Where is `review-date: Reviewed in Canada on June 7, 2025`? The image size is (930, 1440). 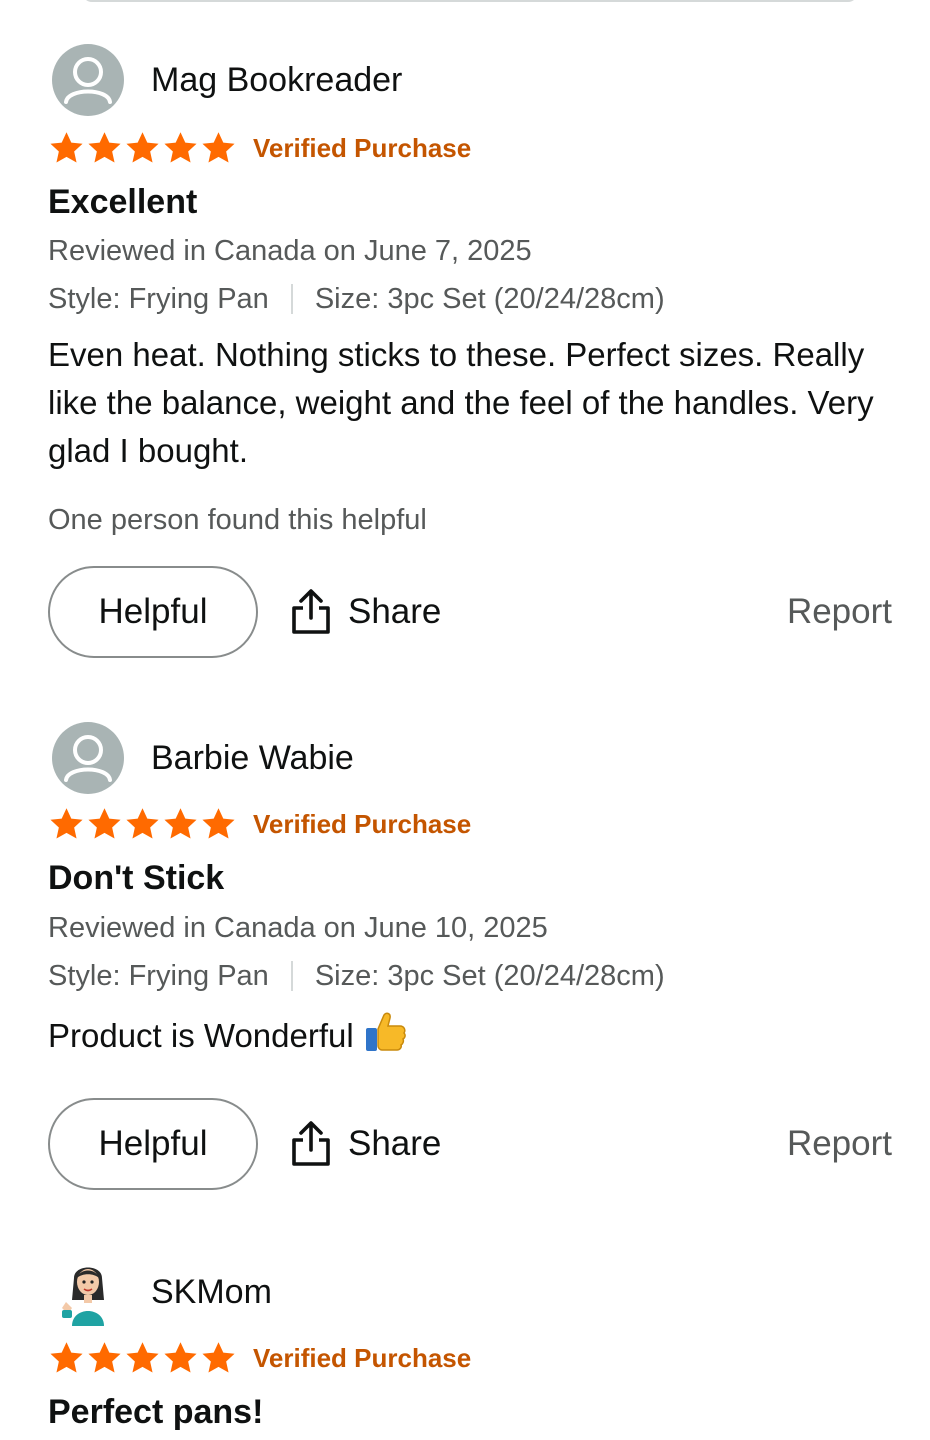
review-date: Reviewed in Canada on June 7, 2025 is located at coordinates (290, 251).